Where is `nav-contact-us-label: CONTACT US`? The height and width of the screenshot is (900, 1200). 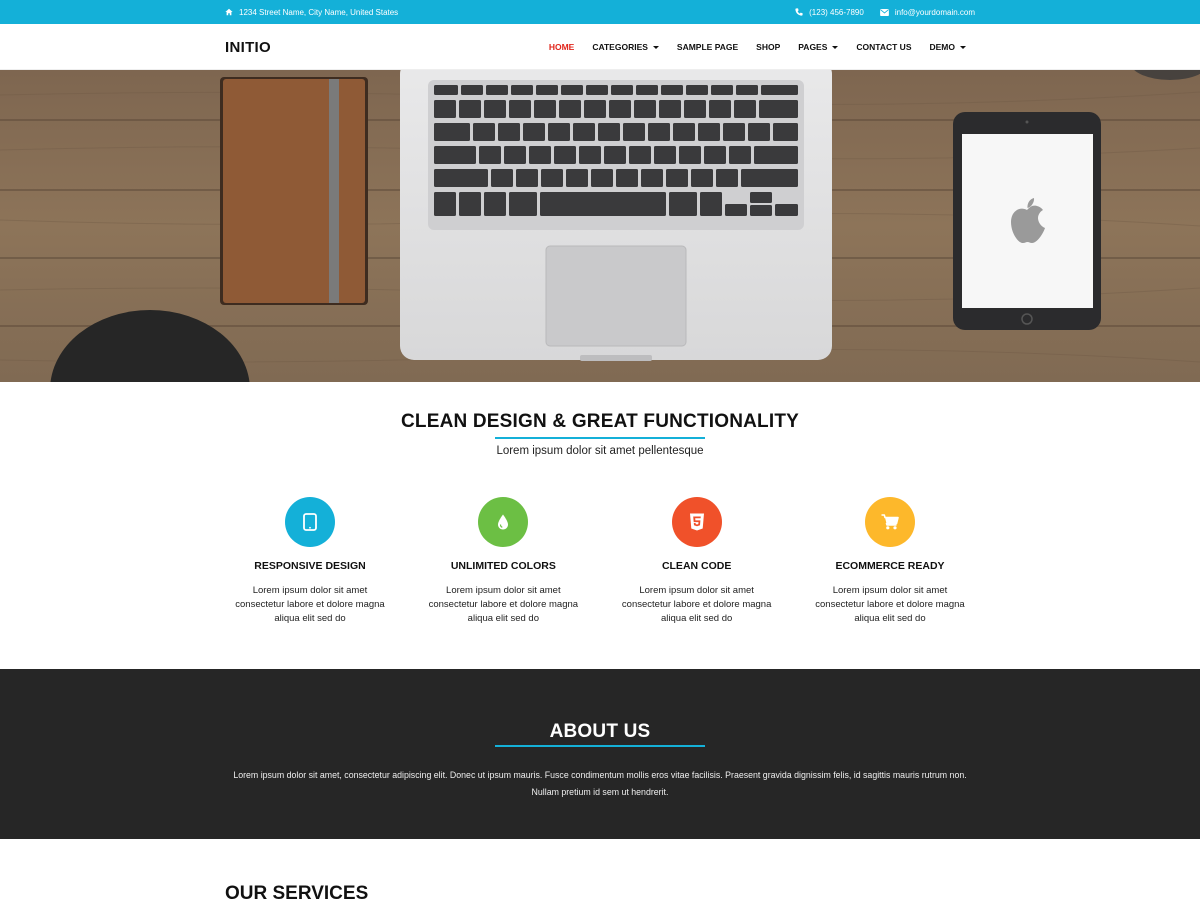 nav-contact-us-label: CONTACT US is located at coordinates (884, 47).